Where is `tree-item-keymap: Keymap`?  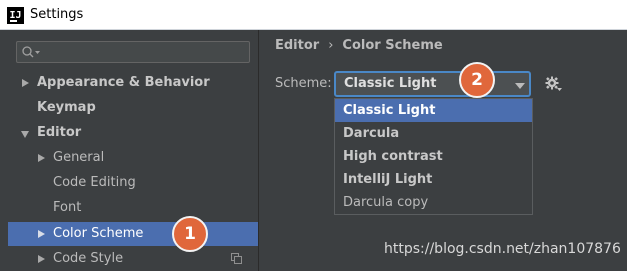
tree-item-keymap: Keymap is located at coordinates (133, 108).